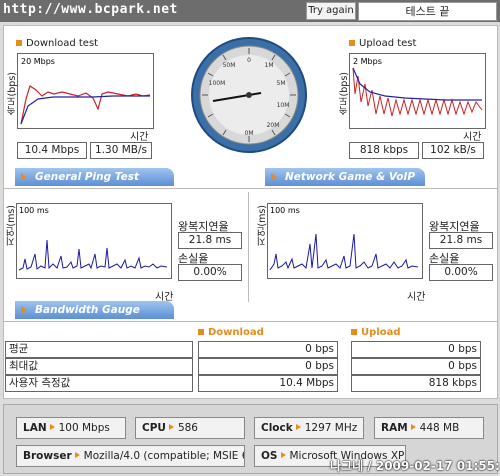 This screenshot has width=500, height=476. Describe the element at coordinates (71, 428) in the screenshot. I see `lan-info: LAN 100 Mbps` at that location.